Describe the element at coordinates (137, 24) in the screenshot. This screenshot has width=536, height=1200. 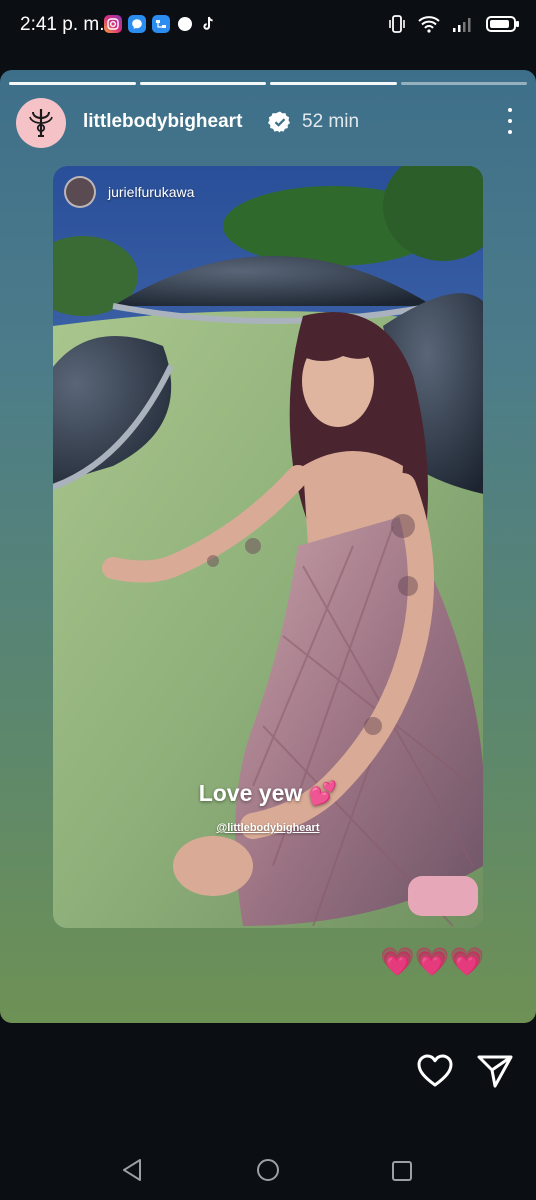
I see `messenger-icon` at that location.